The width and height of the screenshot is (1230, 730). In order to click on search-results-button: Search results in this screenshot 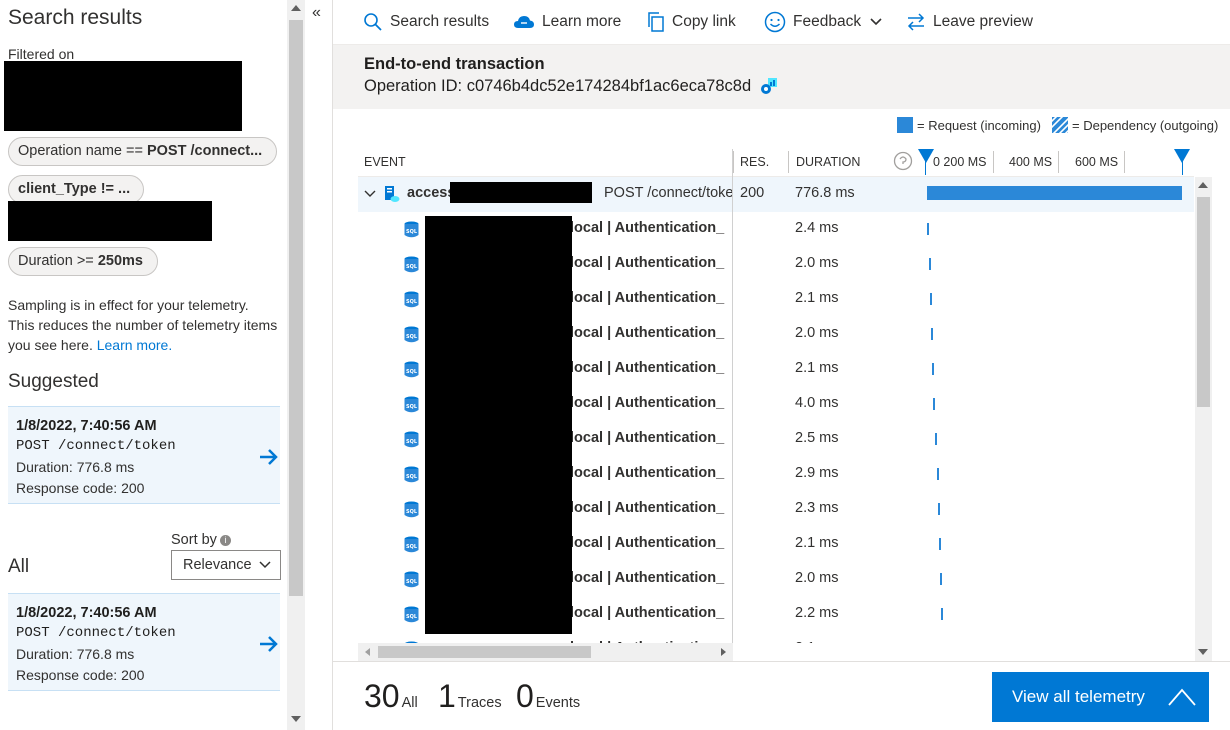, I will do `click(426, 22)`.